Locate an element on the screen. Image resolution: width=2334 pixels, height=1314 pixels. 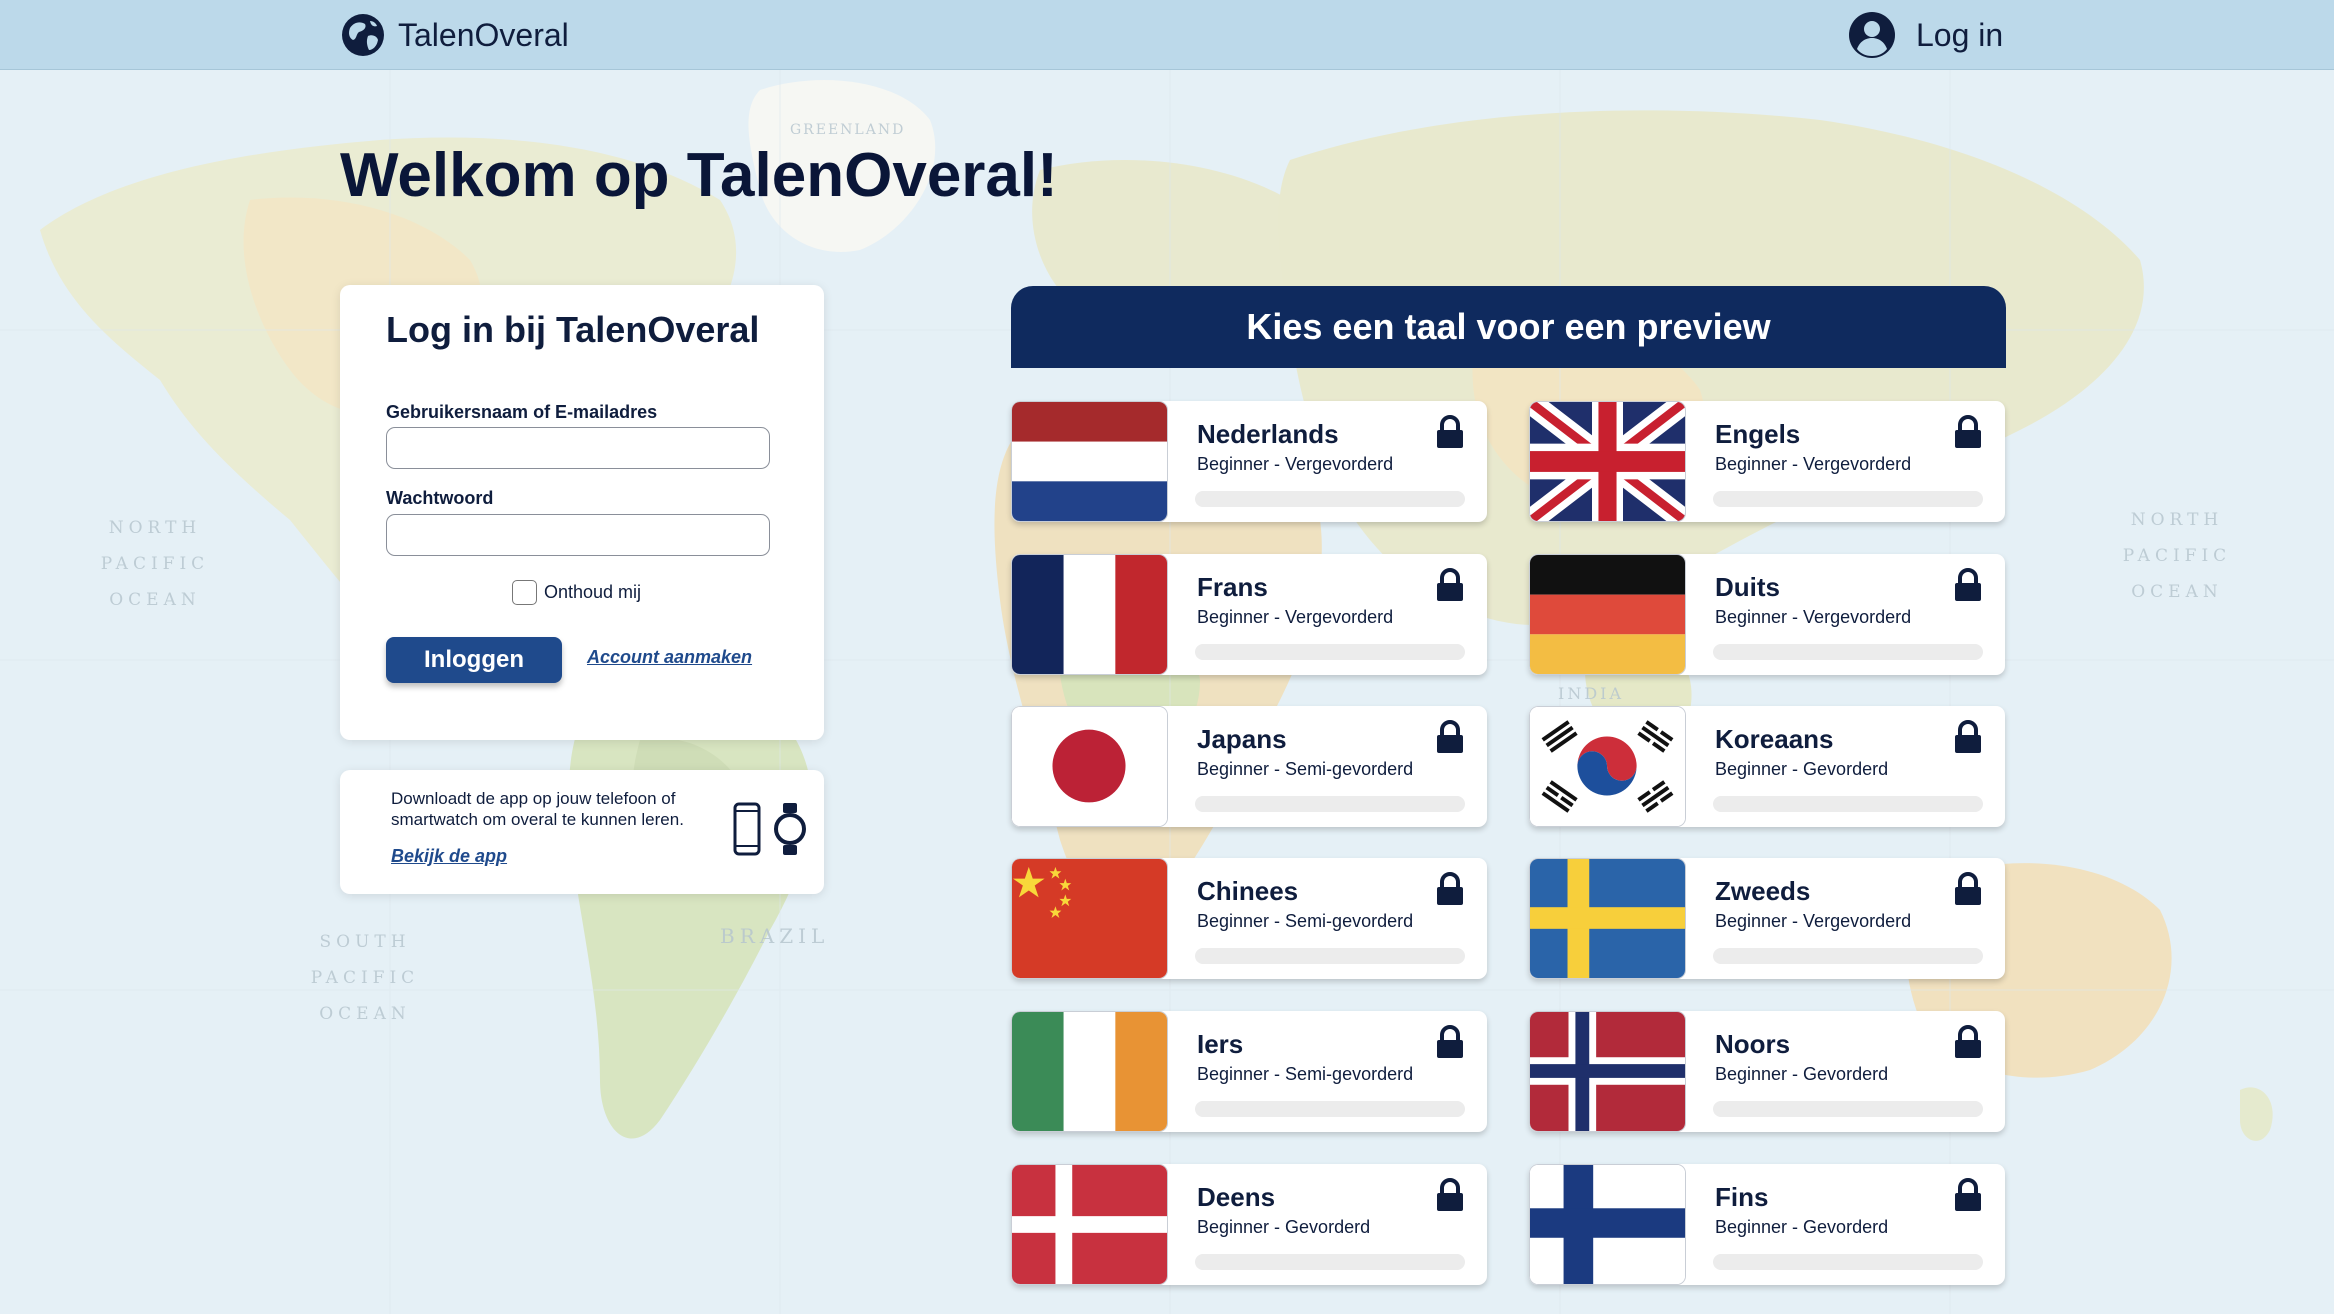
netherlands-flag-icon is located at coordinates (1089, 461).